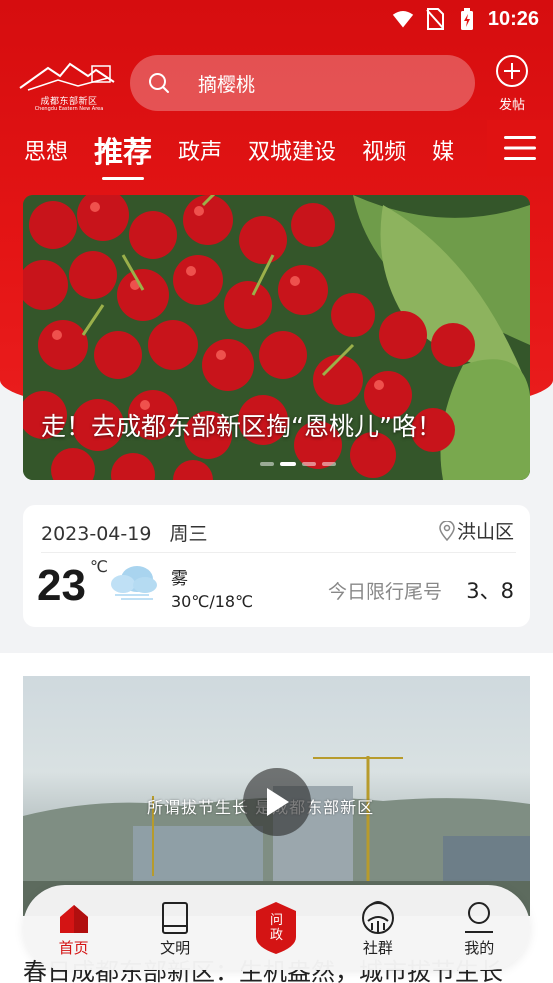 This screenshot has width=553, height=983. I want to click on nav-civilization: 文明, so click(175, 927).